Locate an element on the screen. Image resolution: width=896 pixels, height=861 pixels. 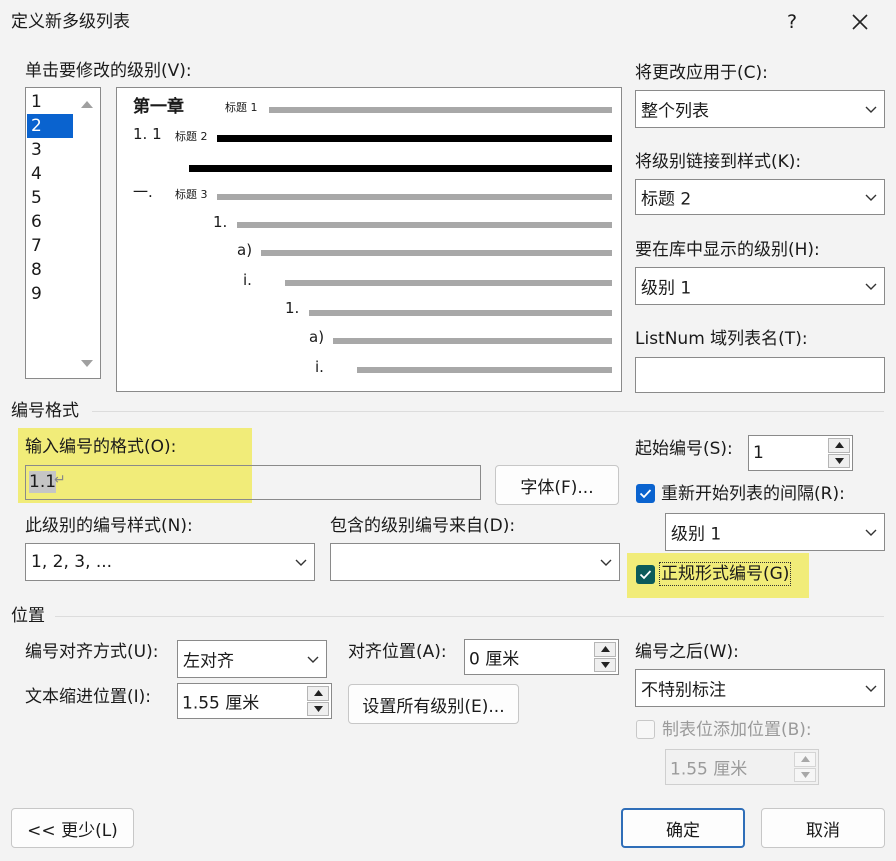
question-icon: ? is located at coordinates (792, 22).